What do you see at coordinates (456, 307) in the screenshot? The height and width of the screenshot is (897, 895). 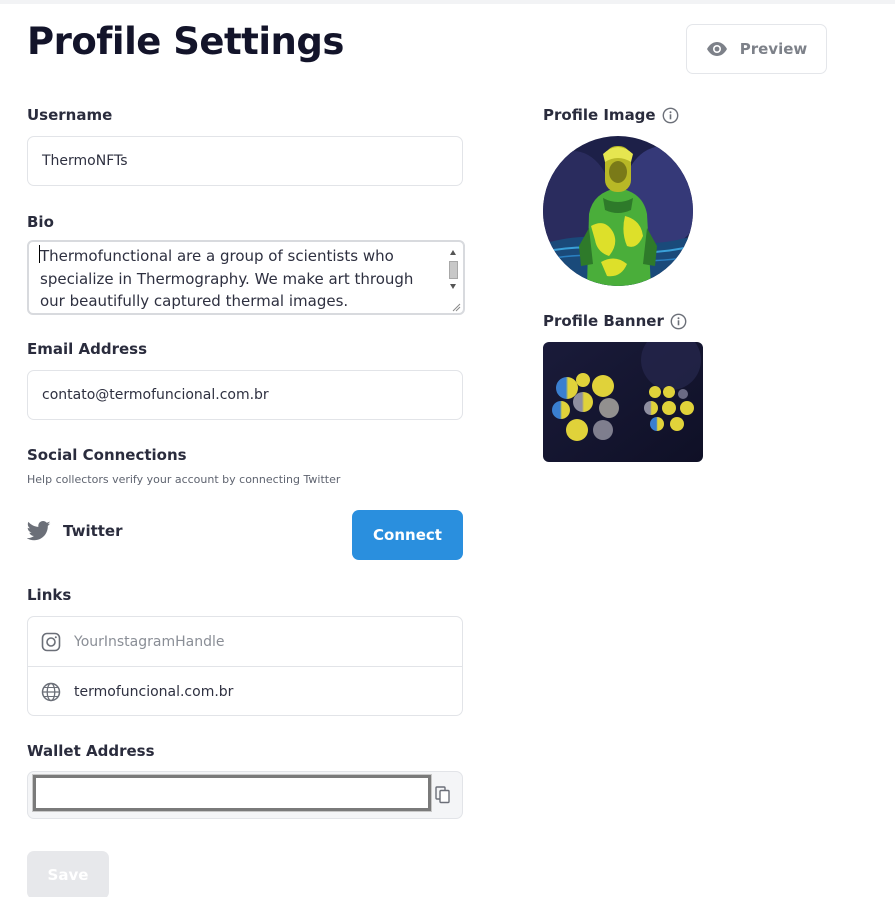 I see `resize-grip-icon` at bounding box center [456, 307].